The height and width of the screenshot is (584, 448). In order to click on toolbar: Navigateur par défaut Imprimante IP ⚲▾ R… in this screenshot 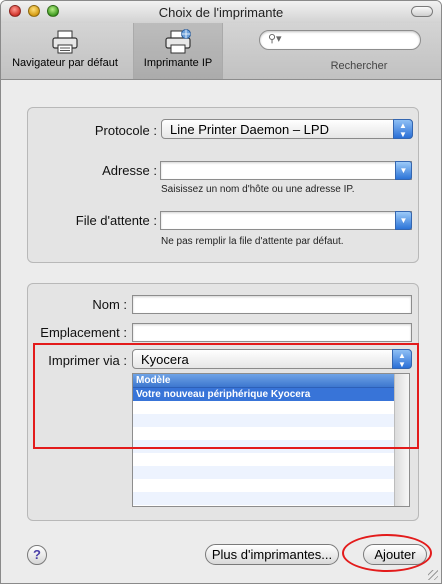, I will do `click(221, 51)`.